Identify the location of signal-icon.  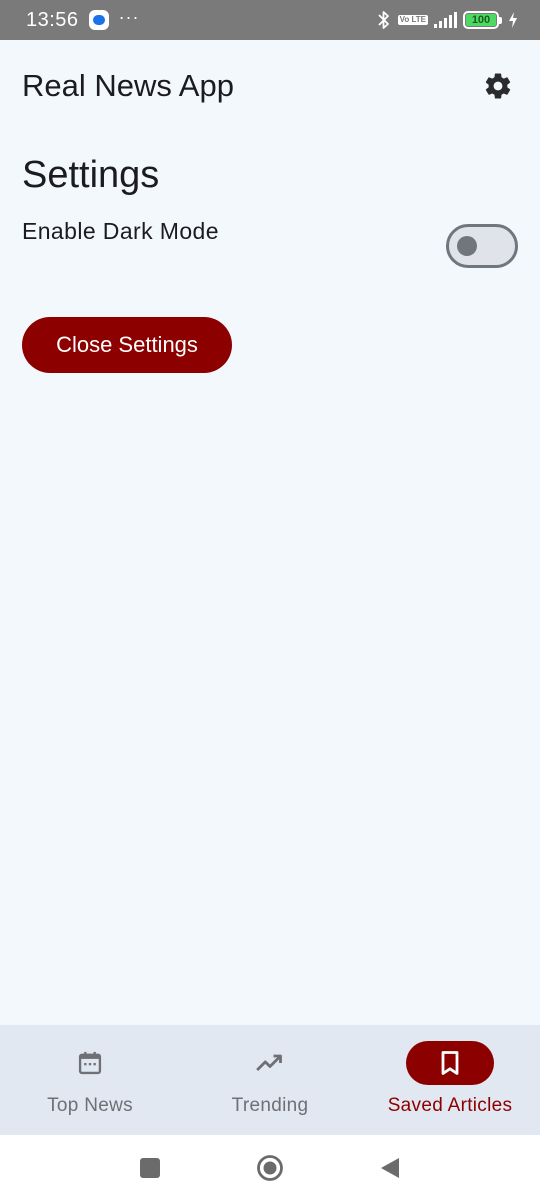
(445, 20).